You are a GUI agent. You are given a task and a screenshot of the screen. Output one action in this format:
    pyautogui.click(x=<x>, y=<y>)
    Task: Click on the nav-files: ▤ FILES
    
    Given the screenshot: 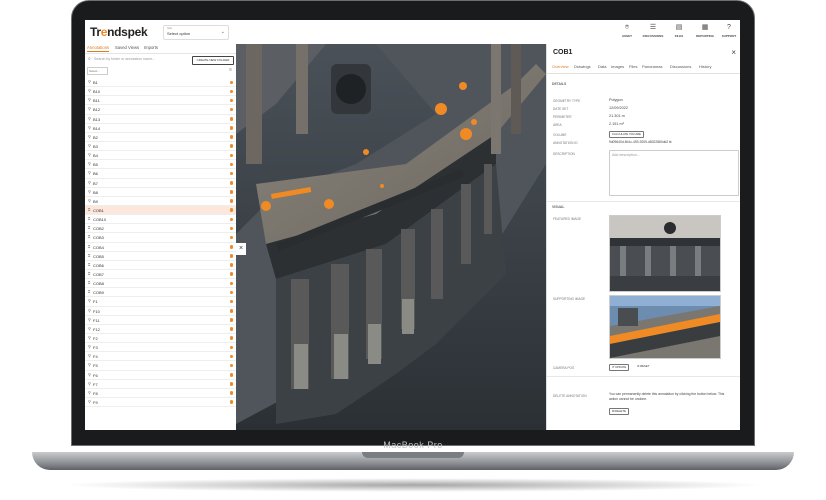 What is the action you would take?
    pyautogui.click(x=679, y=32)
    